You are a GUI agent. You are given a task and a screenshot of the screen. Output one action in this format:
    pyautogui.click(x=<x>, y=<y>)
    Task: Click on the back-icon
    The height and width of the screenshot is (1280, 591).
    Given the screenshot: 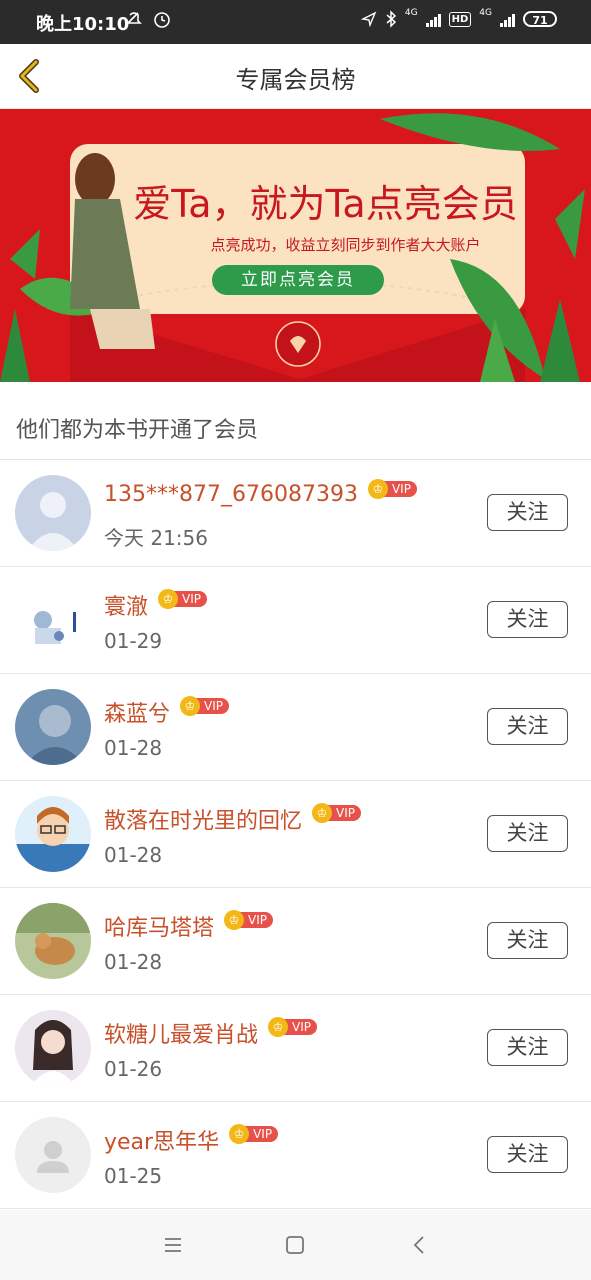 What is the action you would take?
    pyautogui.click(x=418, y=1245)
    